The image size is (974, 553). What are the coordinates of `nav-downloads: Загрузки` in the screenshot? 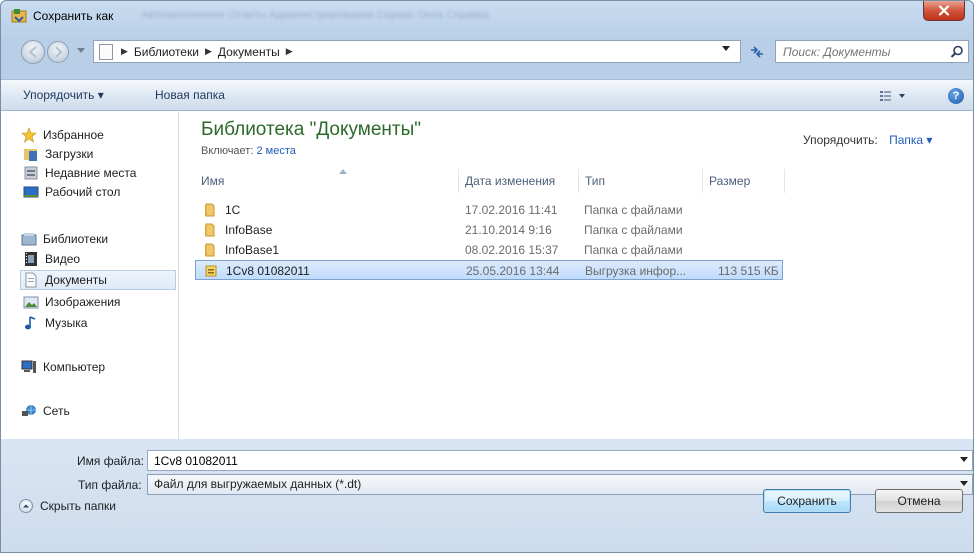 It's located at (58, 154).